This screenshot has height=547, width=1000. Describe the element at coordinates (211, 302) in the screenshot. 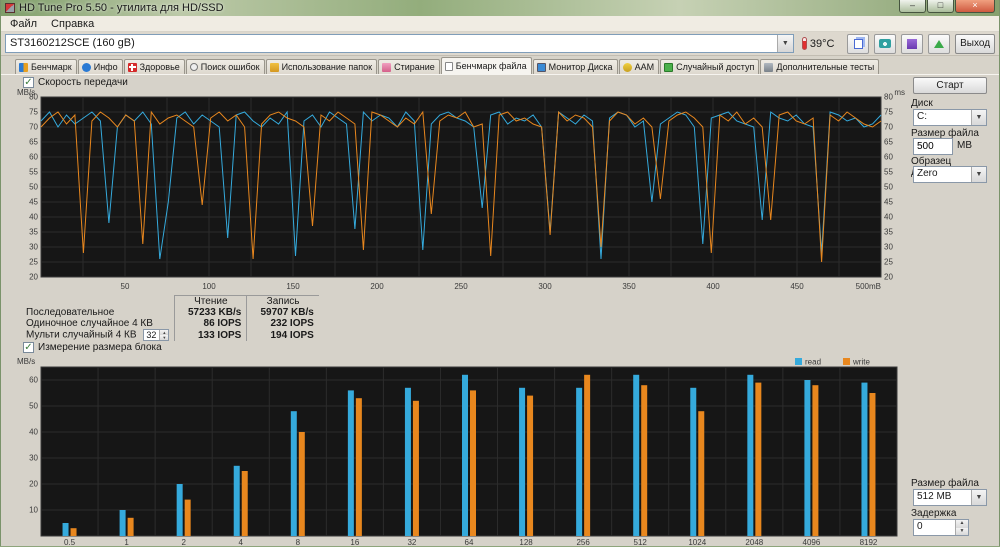

I see `read-column-header: Чтение` at that location.